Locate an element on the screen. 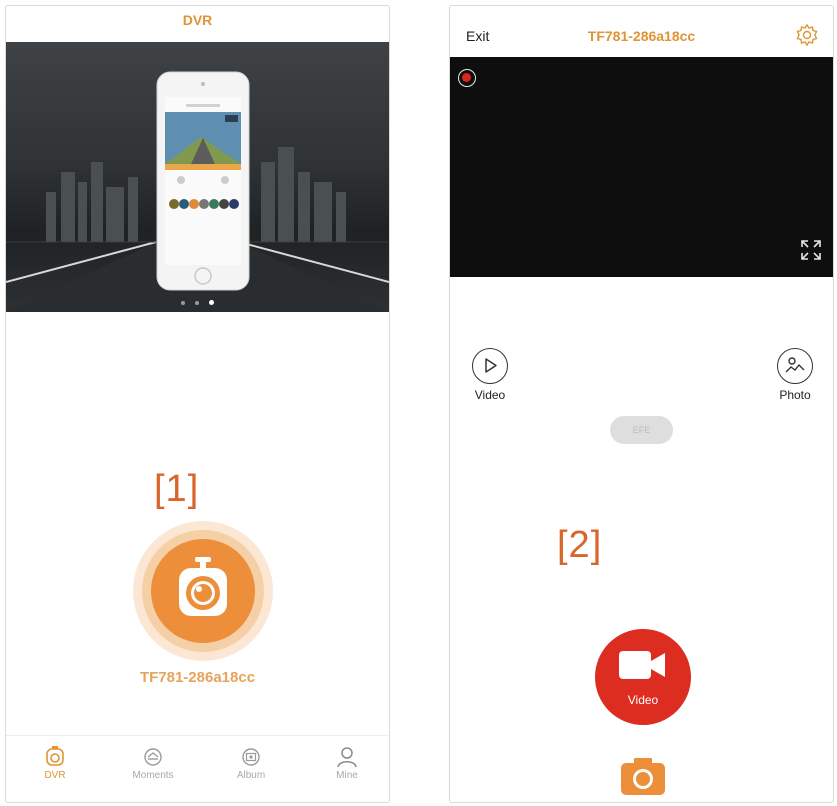 This screenshot has width=837, height=806. settings-button is located at coordinates (807, 37).